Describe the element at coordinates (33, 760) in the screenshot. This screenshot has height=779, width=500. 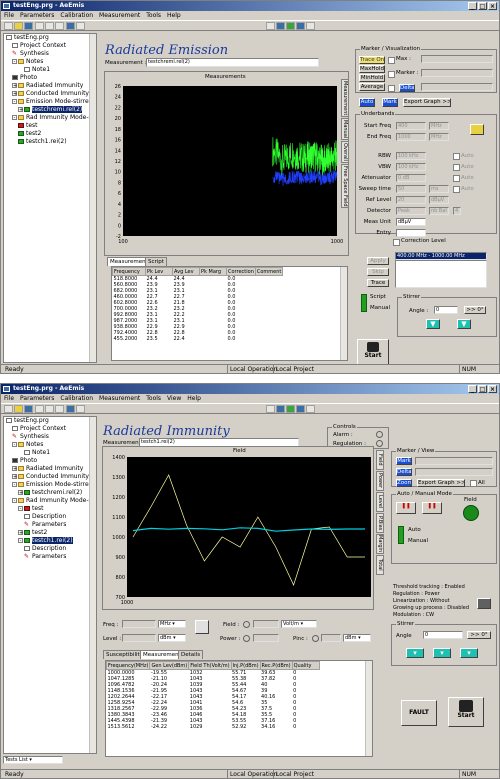
I see `tests-list-dropdown: Tests List ▾` at that location.